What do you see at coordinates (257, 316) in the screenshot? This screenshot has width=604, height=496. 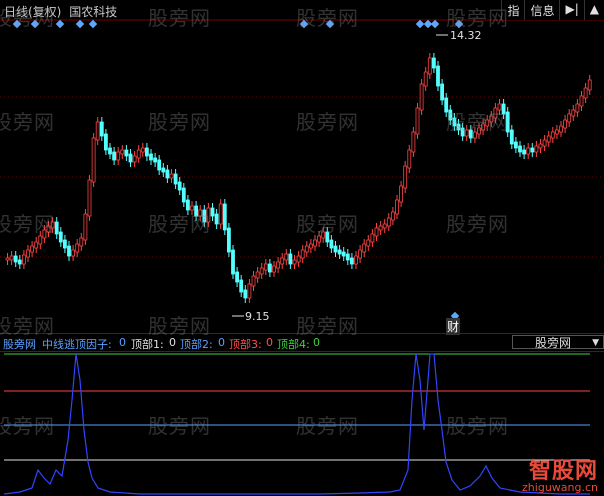 I see `low-price-label: 9.15` at bounding box center [257, 316].